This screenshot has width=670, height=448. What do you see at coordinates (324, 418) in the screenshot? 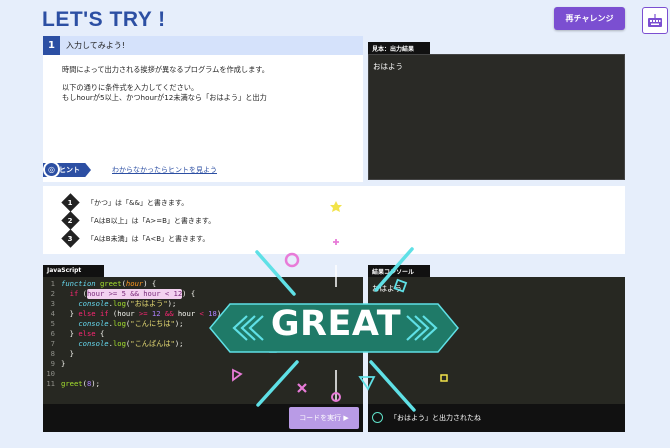
I see `run-code-button: コードを実行 ▶` at bounding box center [324, 418].